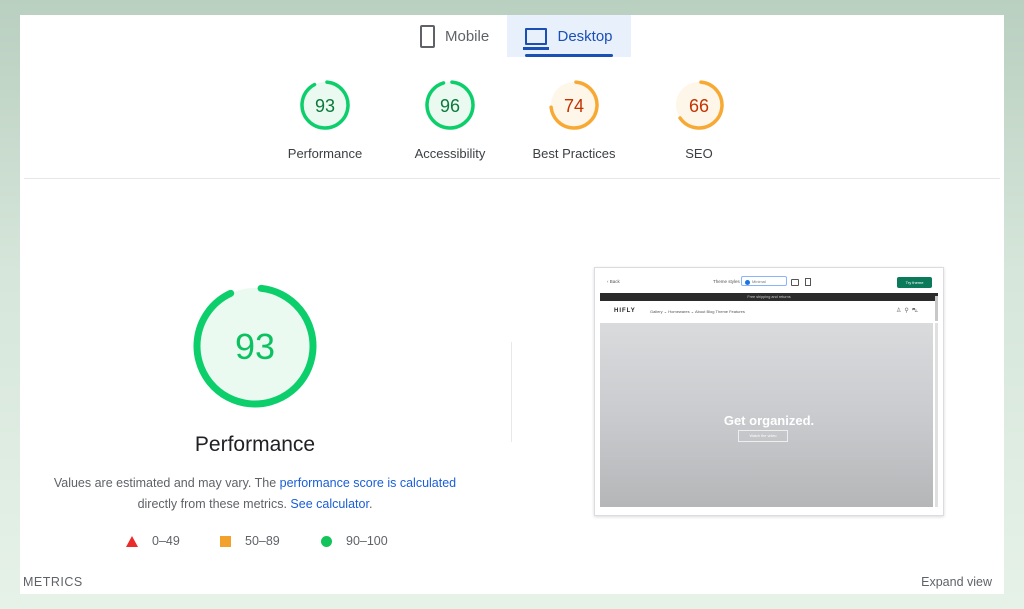  I want to click on tab-mobile-label: Mobile, so click(467, 36).